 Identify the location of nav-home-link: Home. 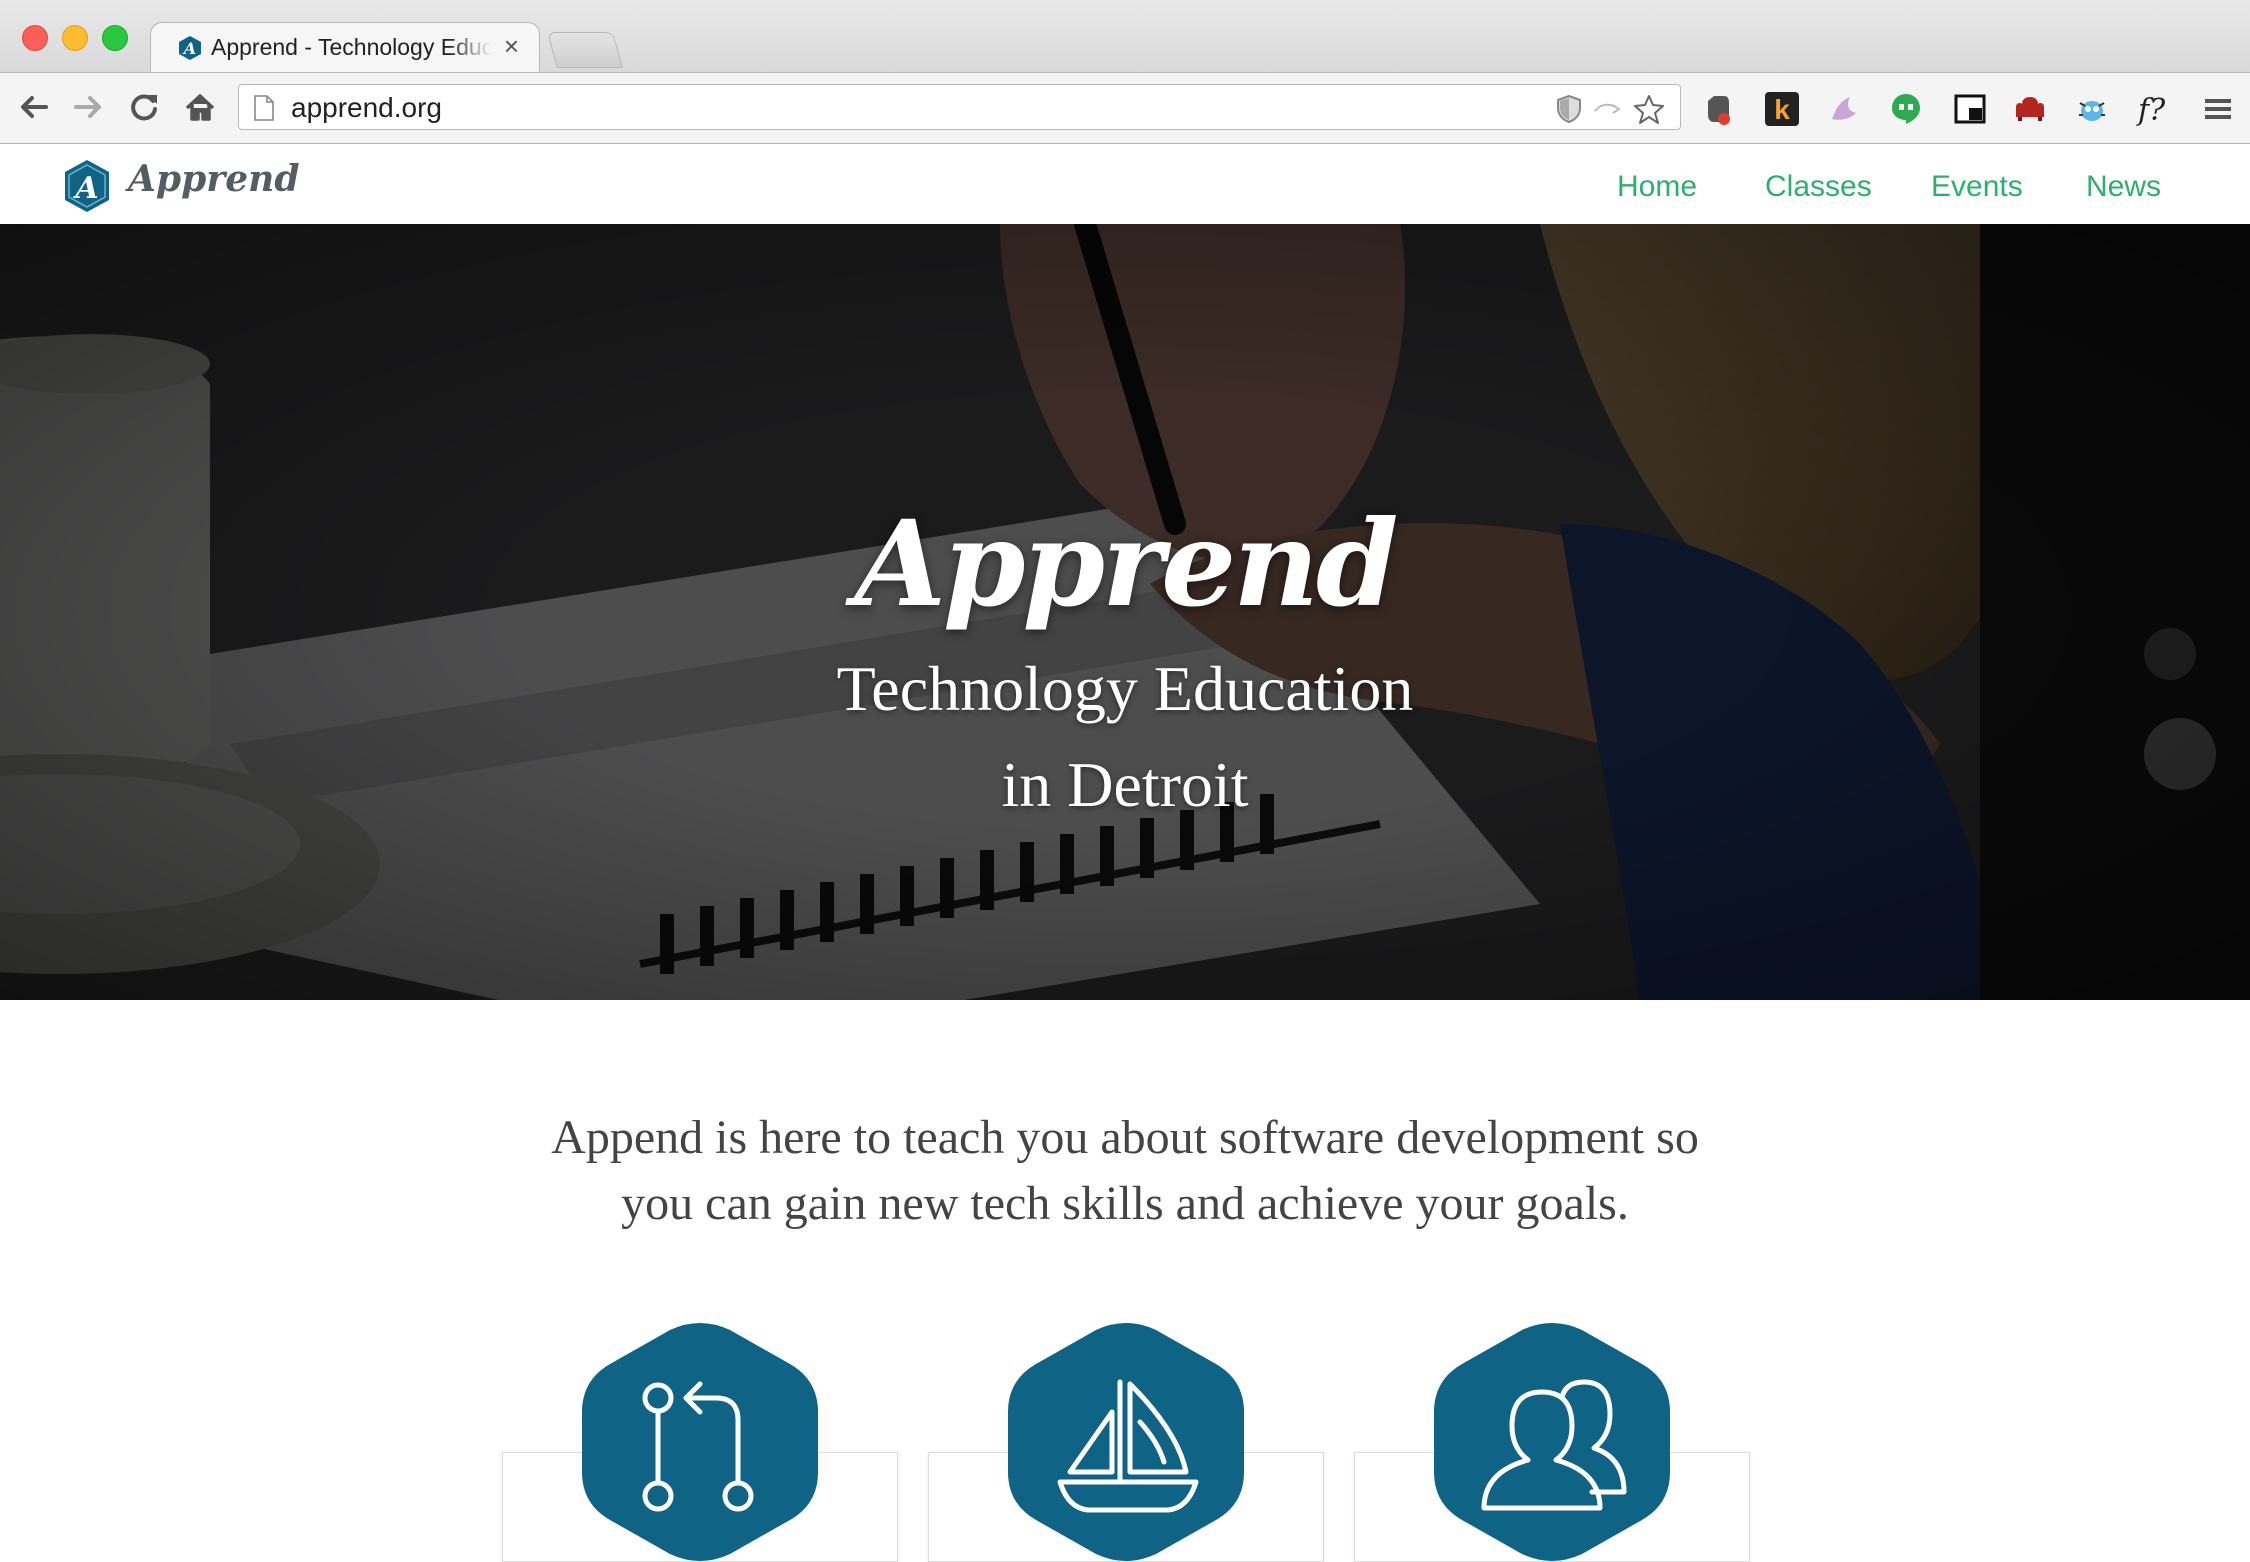
(1657, 187).